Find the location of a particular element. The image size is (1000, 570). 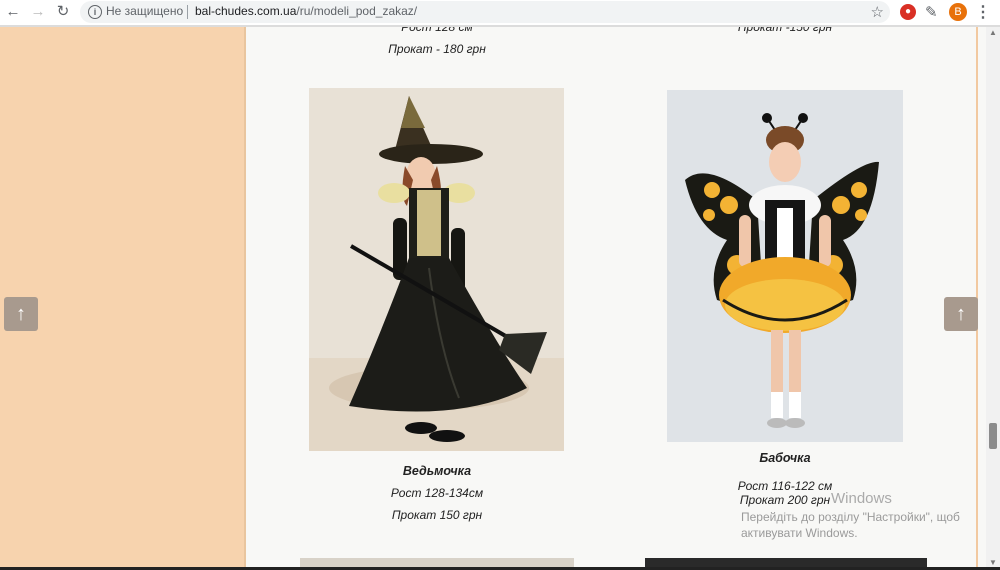

prev-left-rent: Прокат - 180 грн is located at coordinates (437, 49).